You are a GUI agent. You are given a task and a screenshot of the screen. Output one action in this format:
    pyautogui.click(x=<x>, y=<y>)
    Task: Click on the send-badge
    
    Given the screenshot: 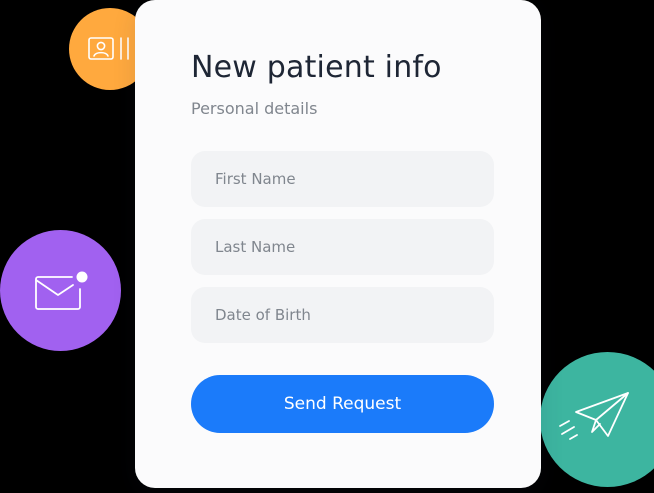 What is the action you would take?
    pyautogui.click(x=597, y=419)
    